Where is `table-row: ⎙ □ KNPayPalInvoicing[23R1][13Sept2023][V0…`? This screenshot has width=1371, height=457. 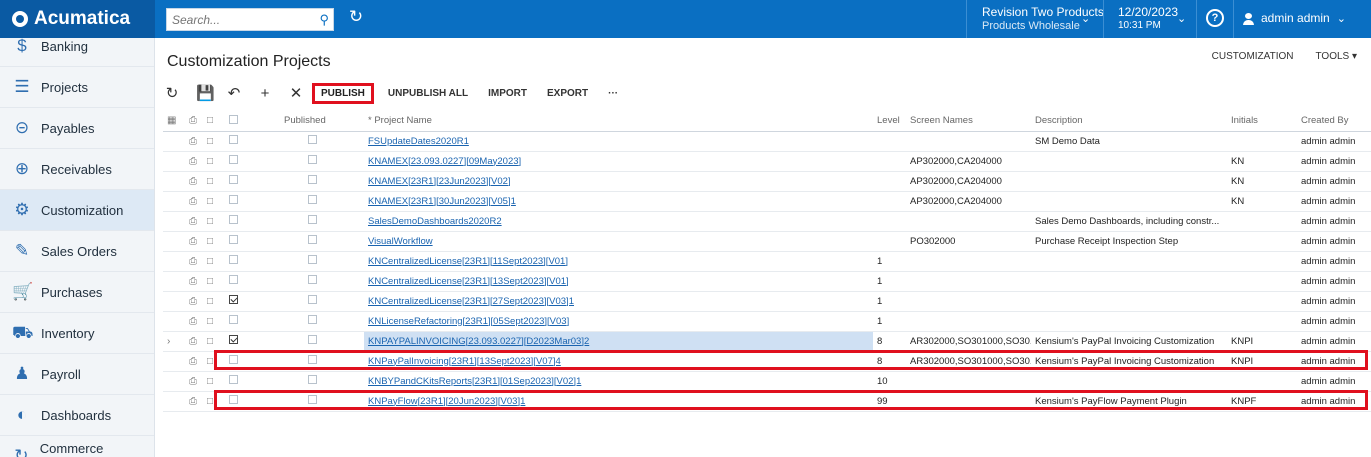 table-row: ⎙ □ KNPayPalInvoicing[23R1][13Sept2023][V0… is located at coordinates (767, 361).